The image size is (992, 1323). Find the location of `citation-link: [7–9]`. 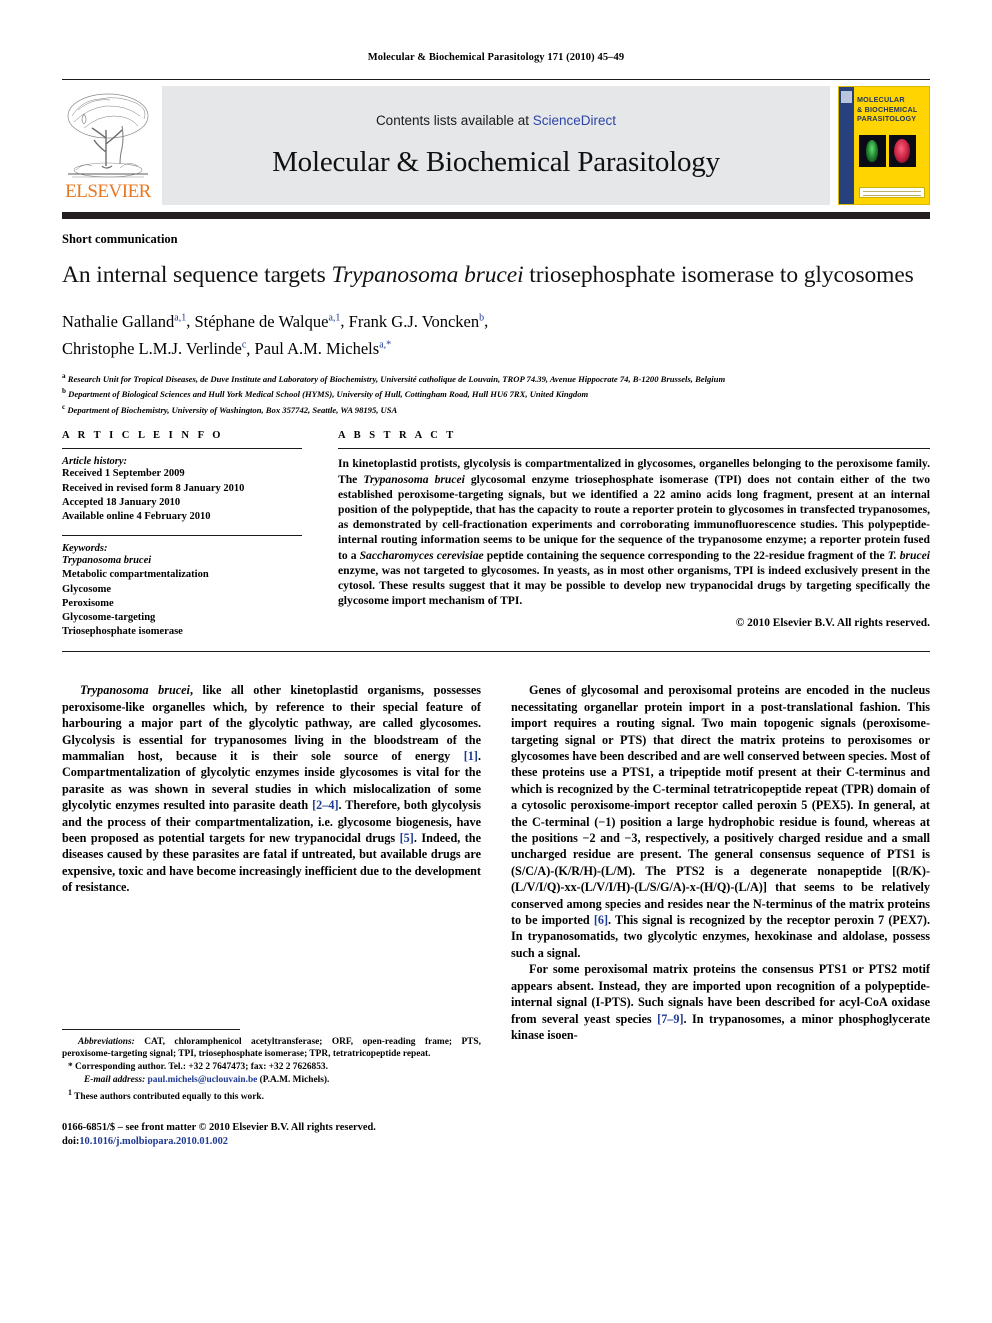

citation-link: [7–9] is located at coordinates (670, 1019).